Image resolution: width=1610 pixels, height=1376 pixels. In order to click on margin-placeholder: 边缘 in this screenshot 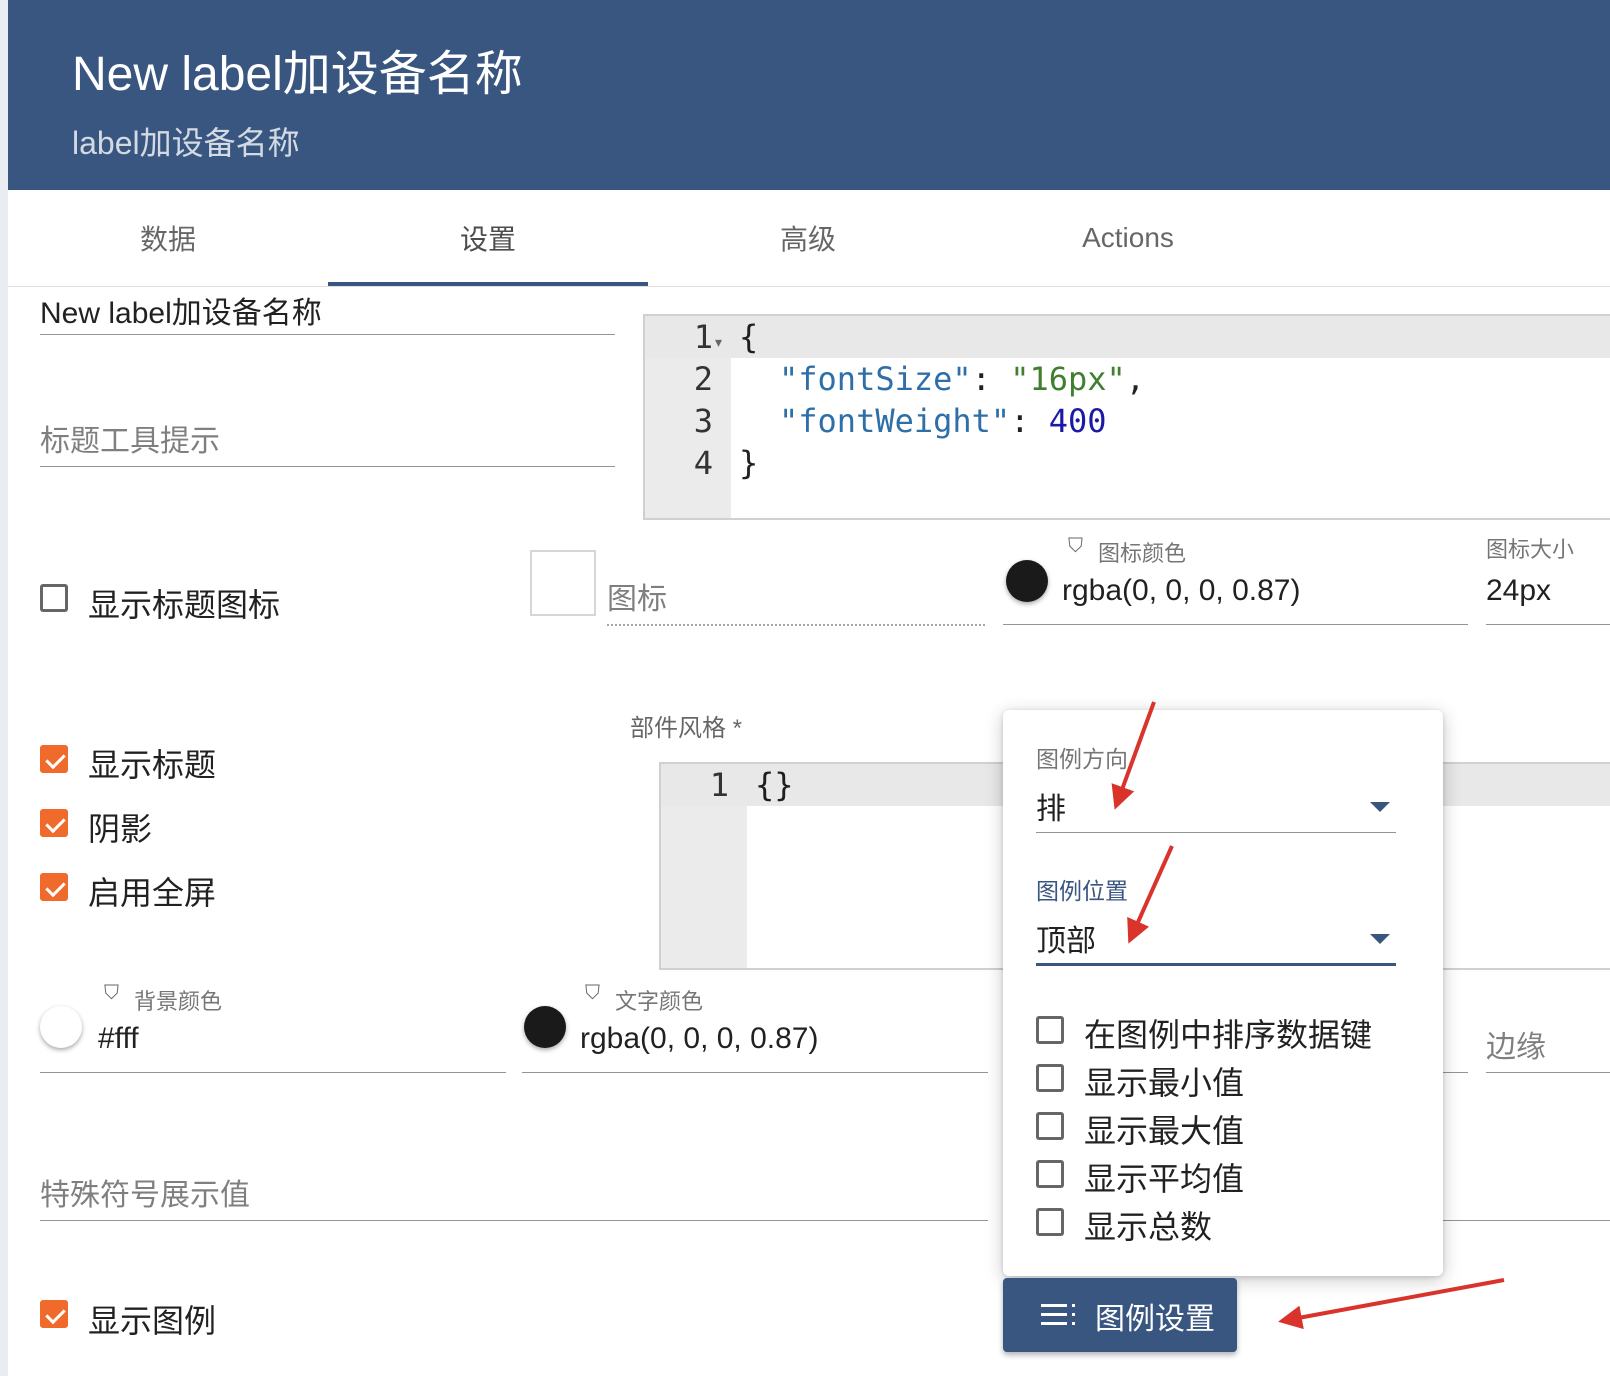, I will do `click(1516, 1047)`.